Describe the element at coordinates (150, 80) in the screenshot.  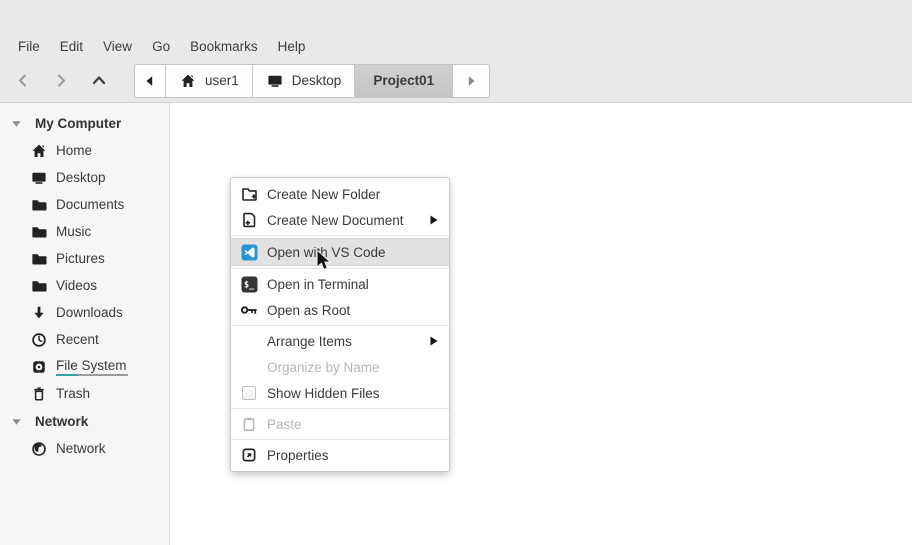
I see `breadcrumb-scroll-left-button` at that location.